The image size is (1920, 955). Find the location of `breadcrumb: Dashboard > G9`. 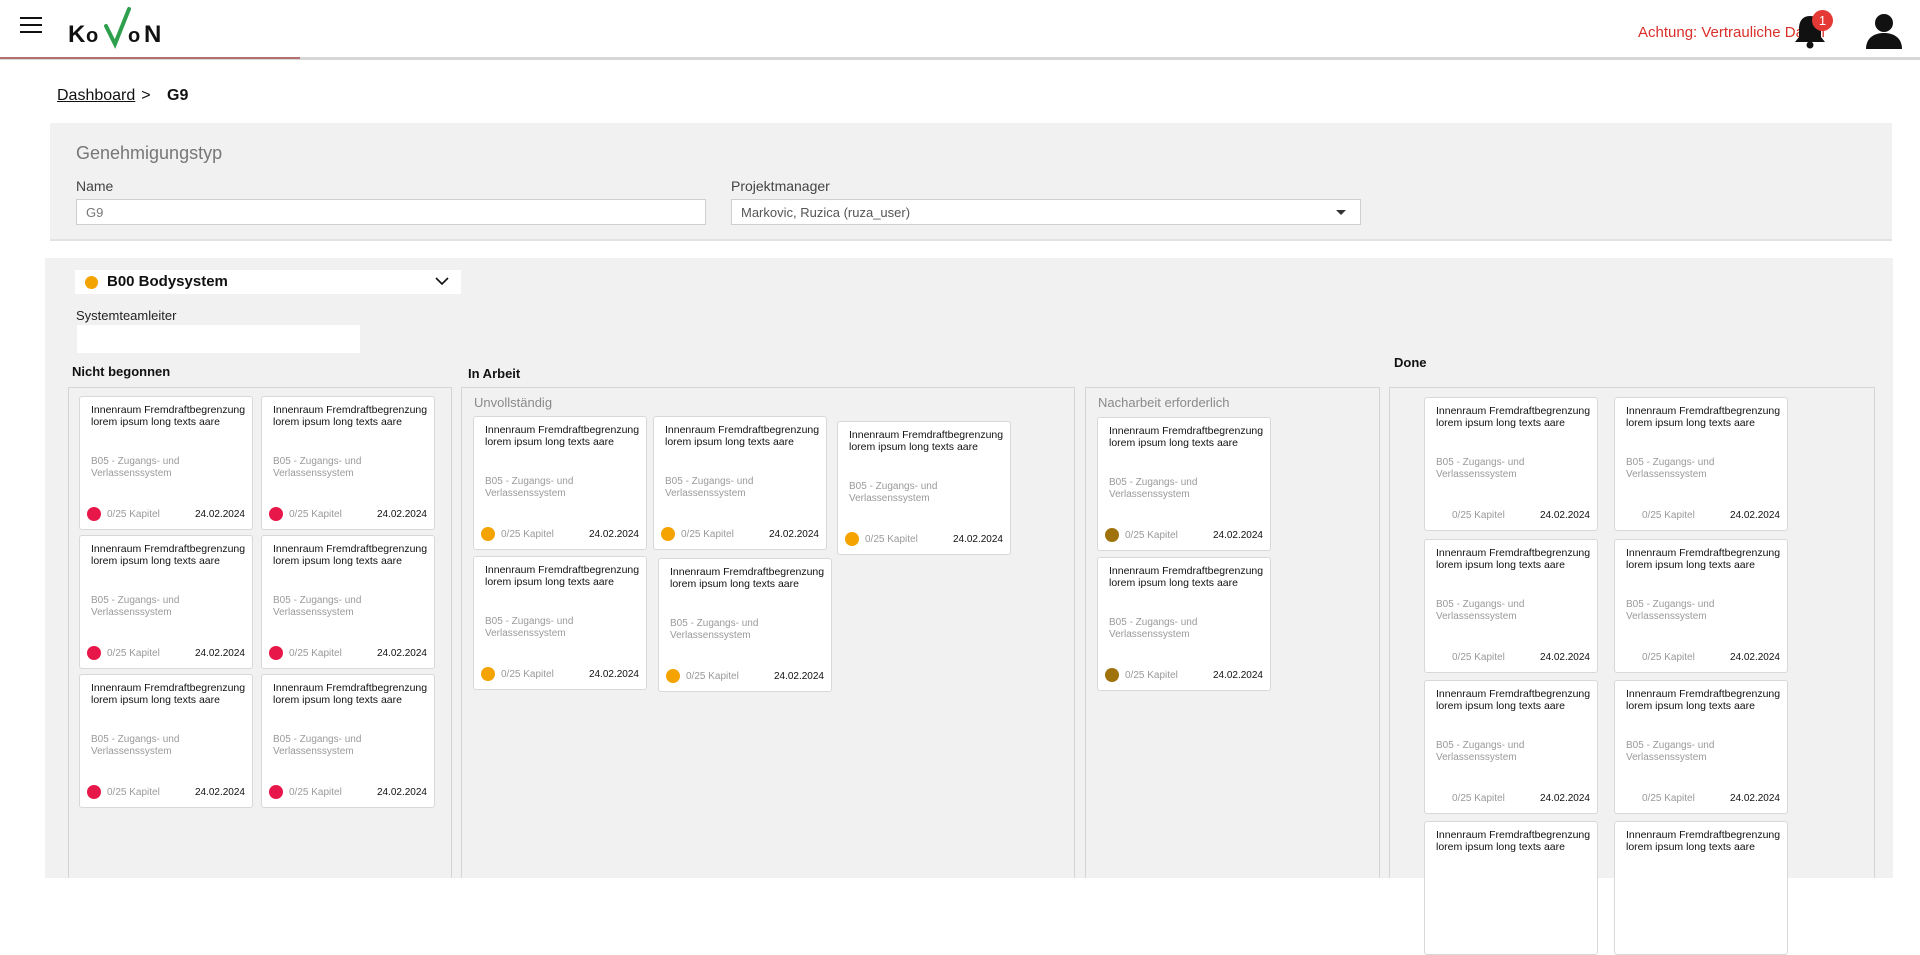

breadcrumb: Dashboard > G9 is located at coordinates (122, 96).